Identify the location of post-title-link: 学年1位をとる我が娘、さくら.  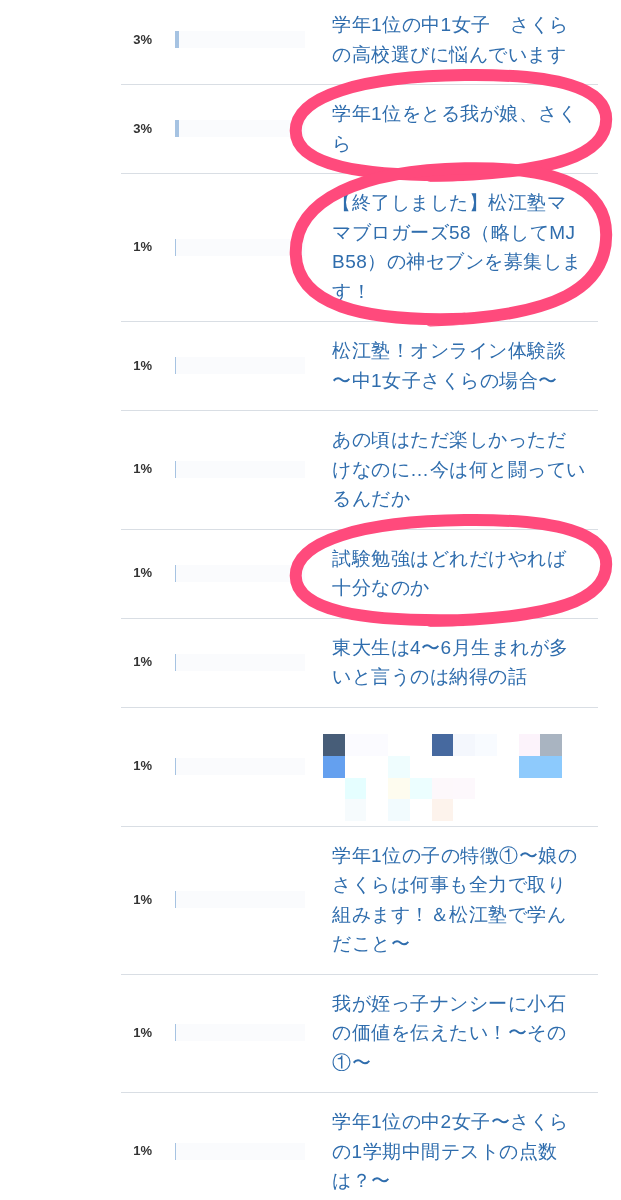
(455, 128).